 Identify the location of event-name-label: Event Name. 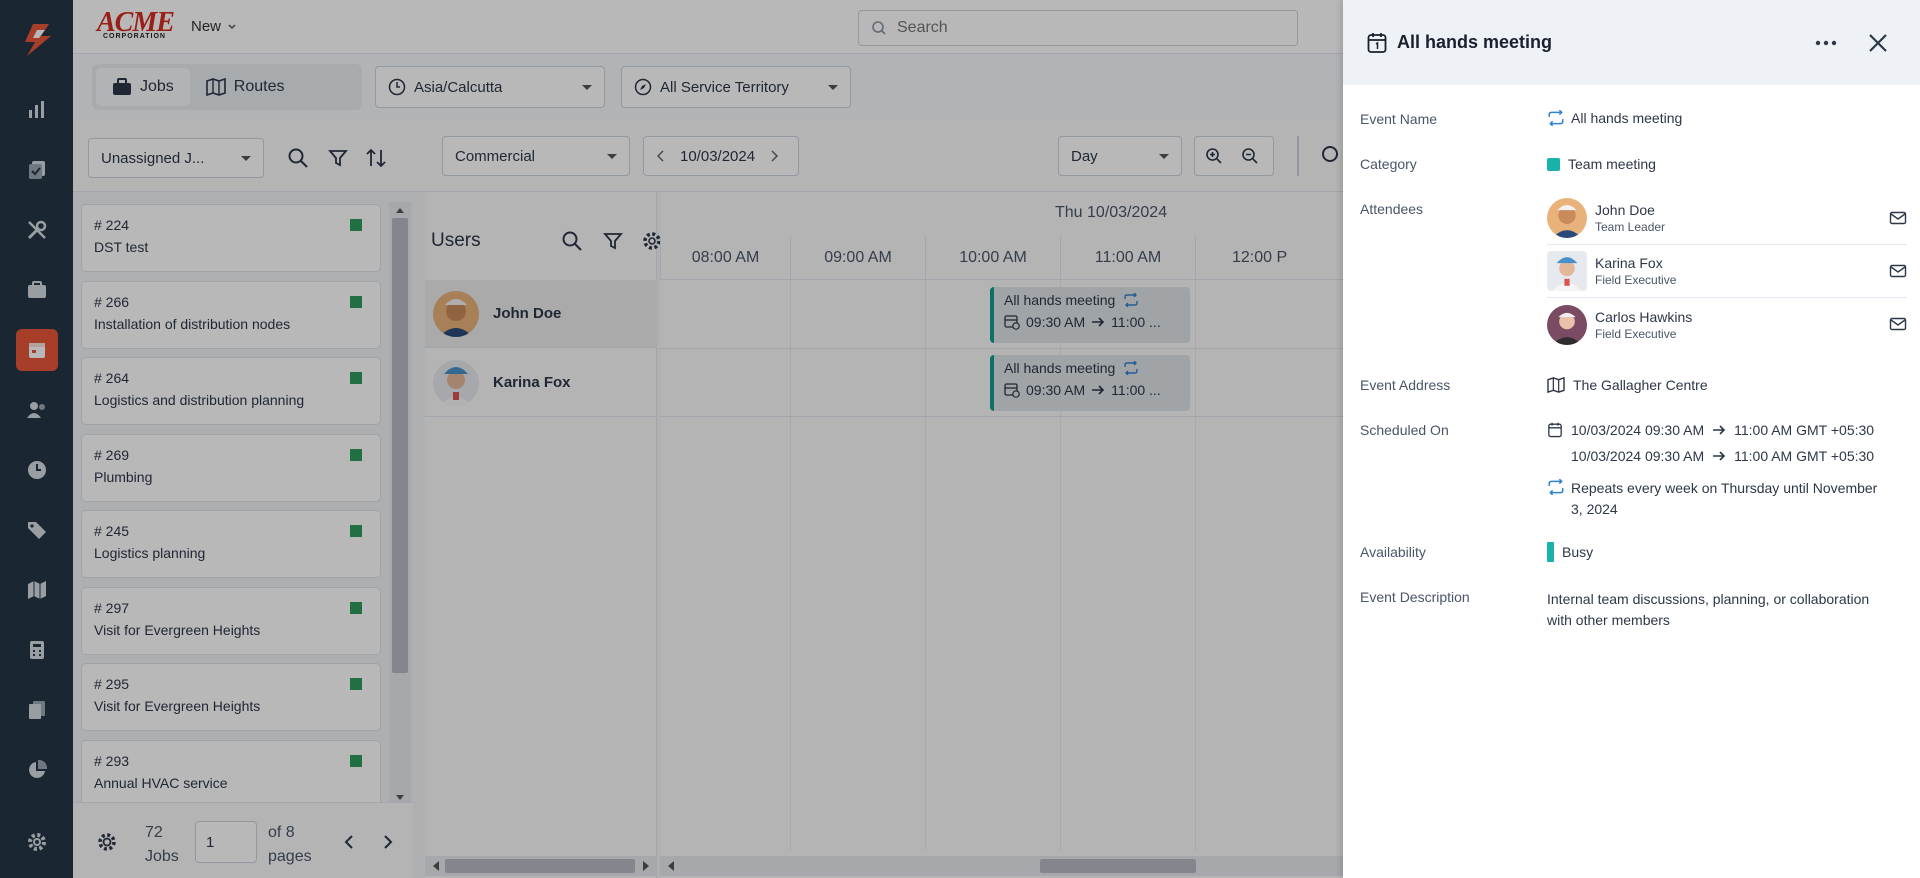
(1399, 119).